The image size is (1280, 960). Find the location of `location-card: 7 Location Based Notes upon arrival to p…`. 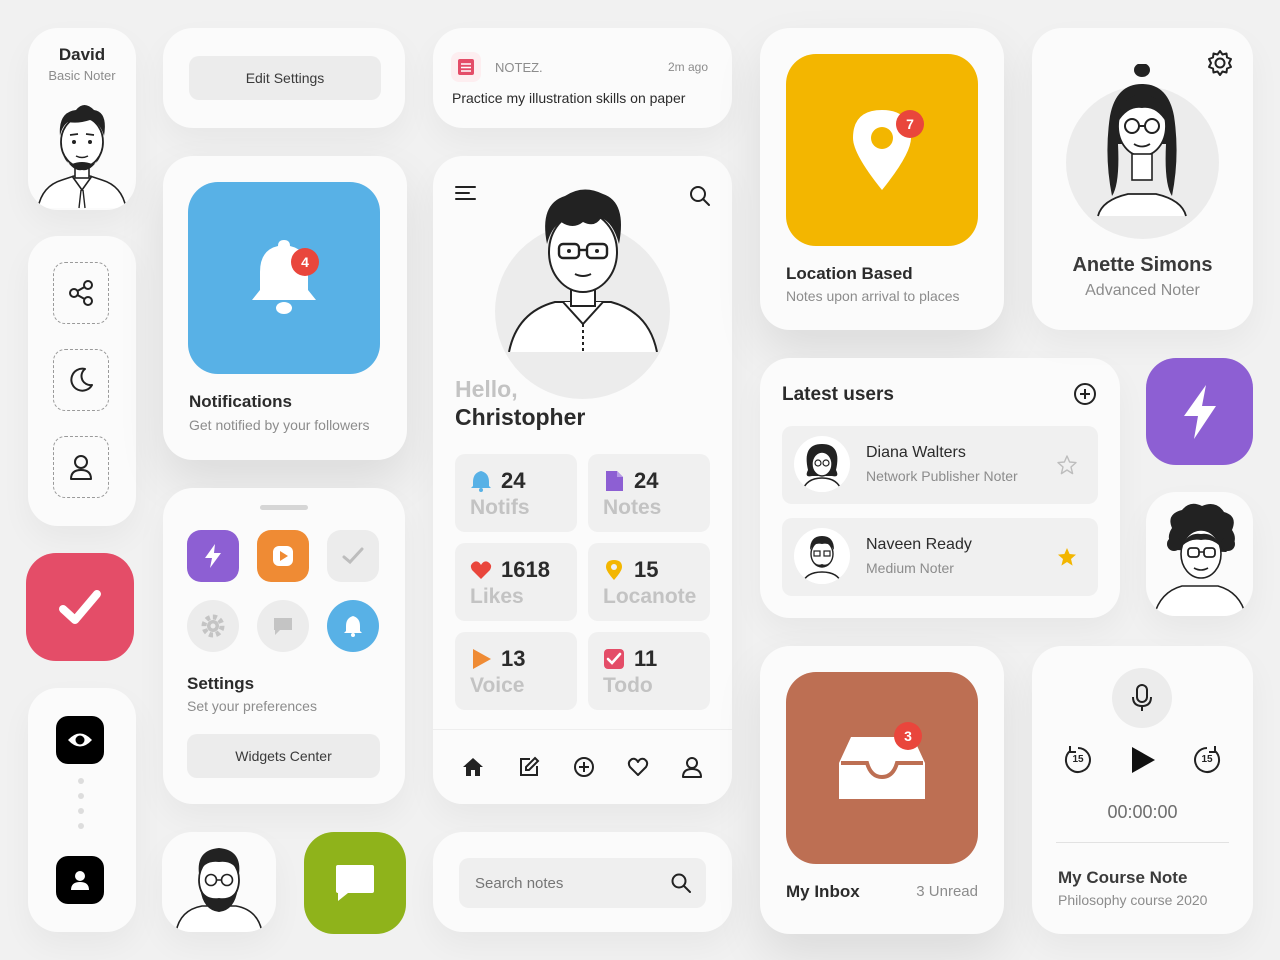

location-card: 7 Location Based Notes upon arrival to p… is located at coordinates (882, 179).